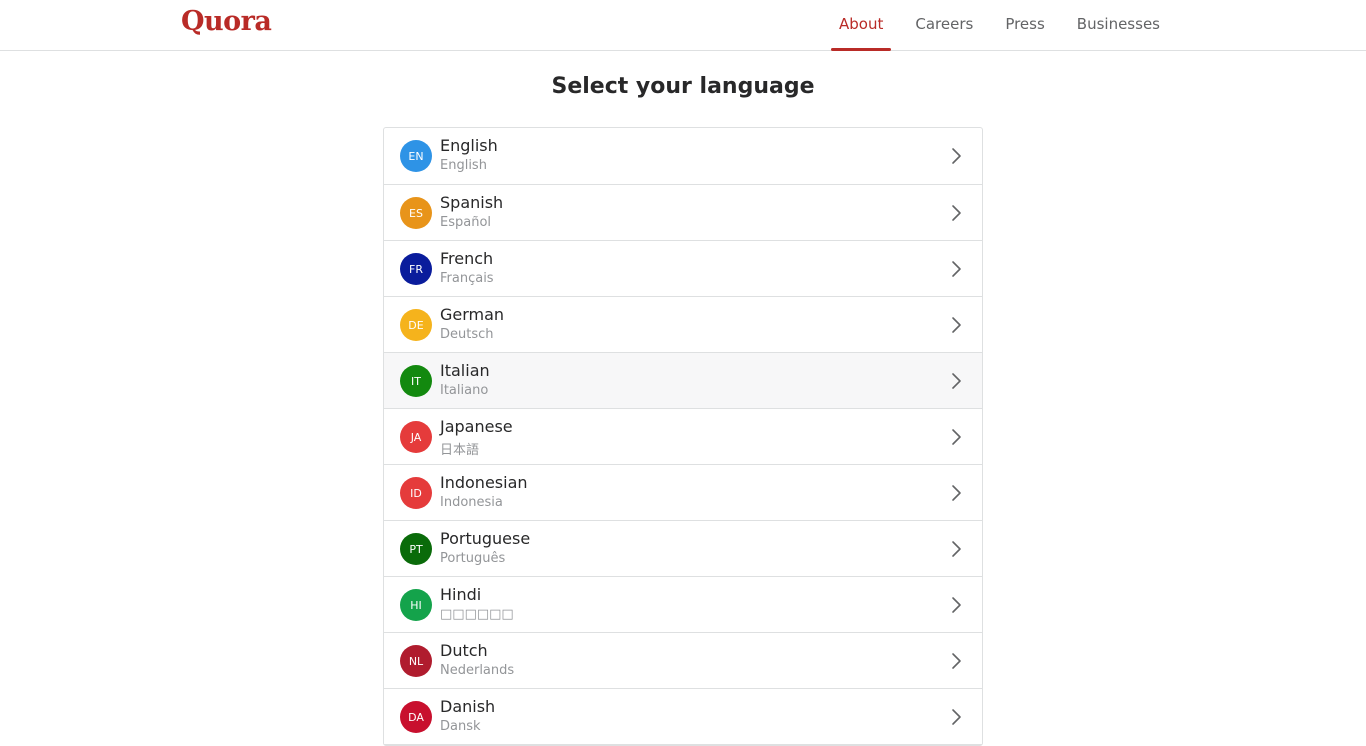 This screenshot has height=746, width=1366. I want to click on language-item-en: EN English English, so click(683, 156).